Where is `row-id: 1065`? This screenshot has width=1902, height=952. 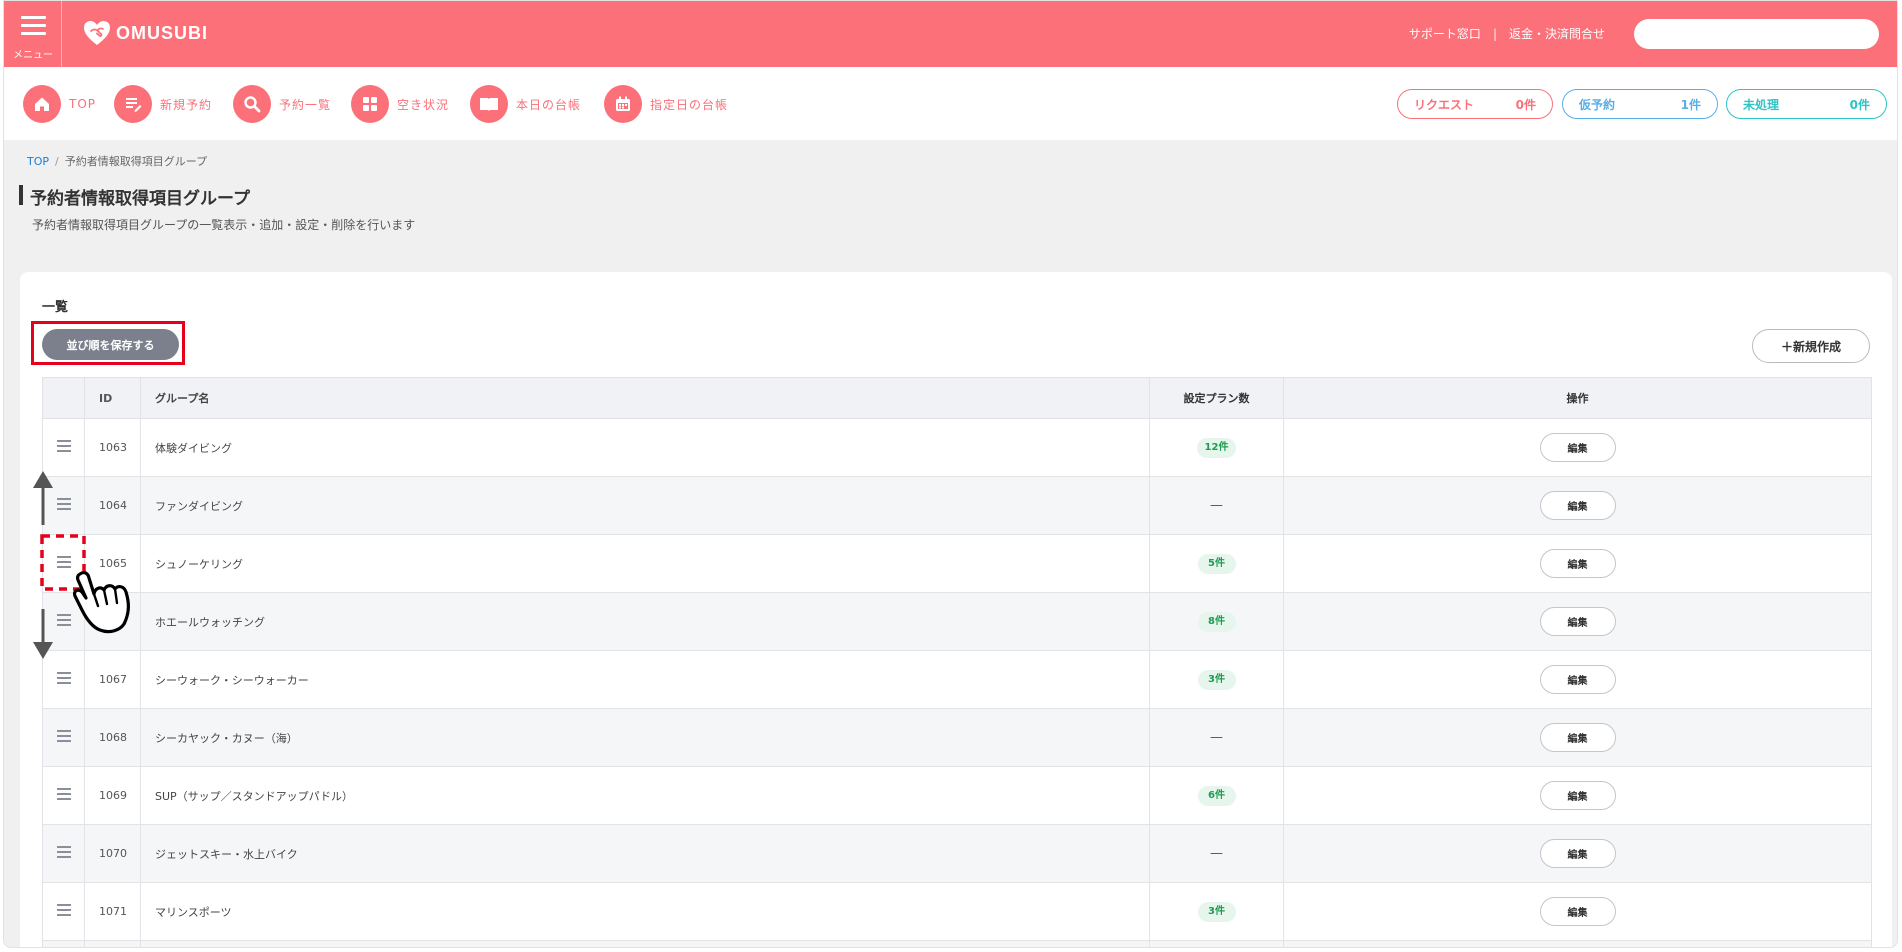 row-id: 1065 is located at coordinates (112, 563).